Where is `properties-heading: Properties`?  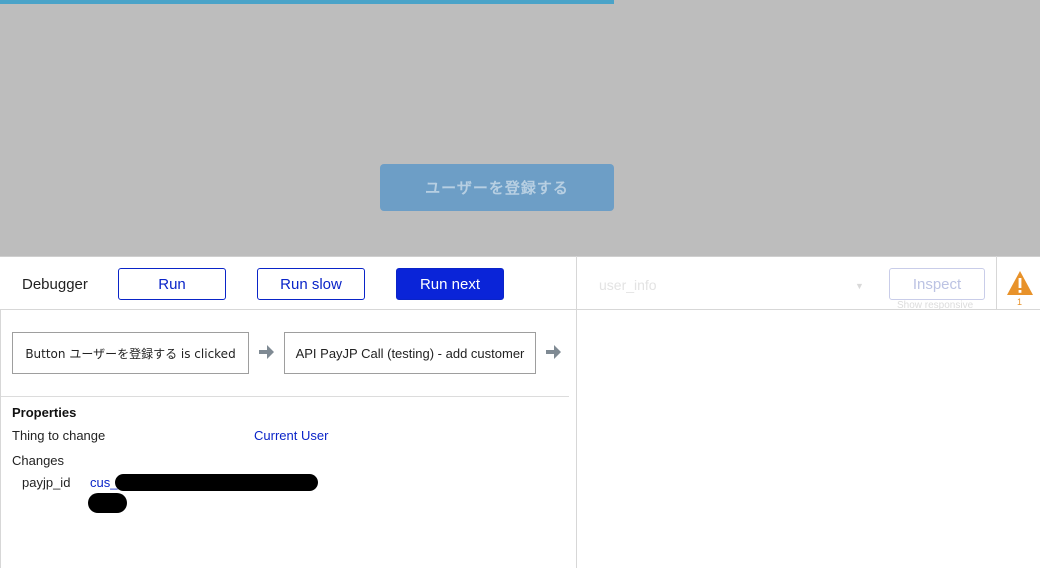 properties-heading: Properties is located at coordinates (44, 412).